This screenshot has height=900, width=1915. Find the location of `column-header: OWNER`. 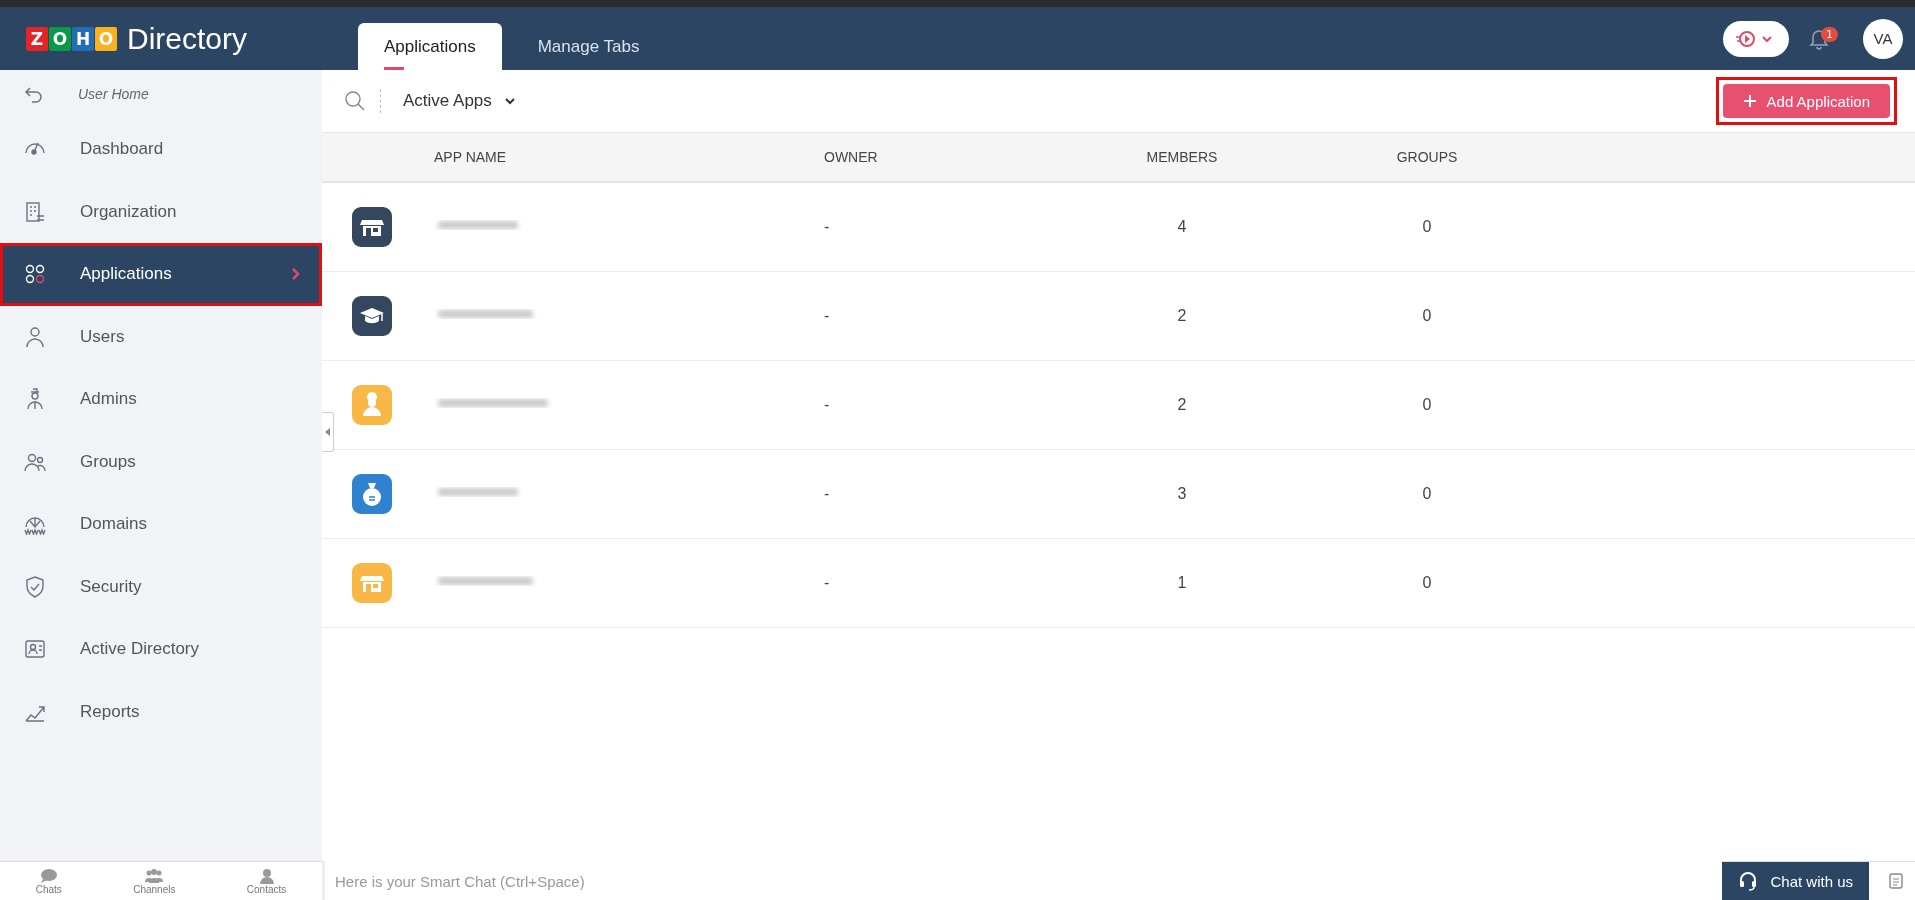

column-header: OWNER is located at coordinates (851, 157).